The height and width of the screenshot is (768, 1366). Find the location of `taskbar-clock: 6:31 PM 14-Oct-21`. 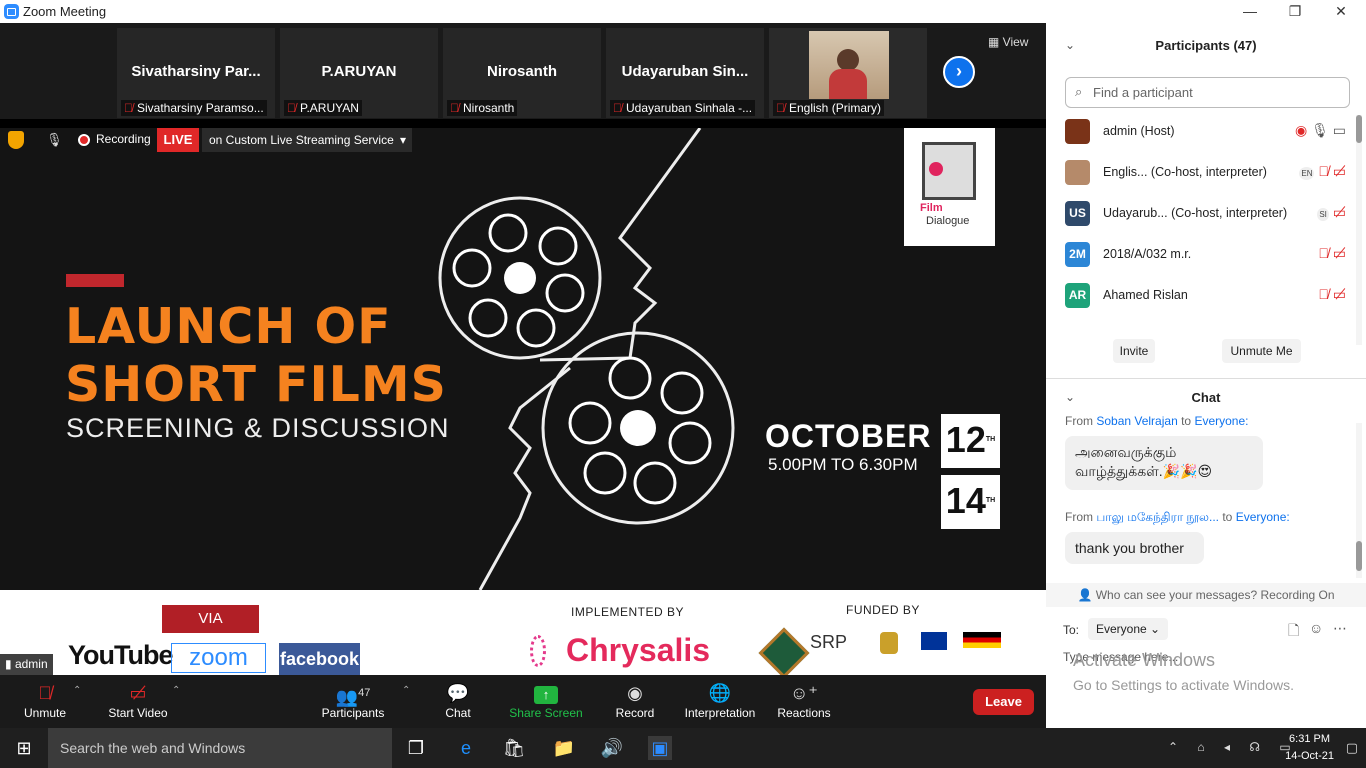

taskbar-clock: 6:31 PM 14-Oct-21 is located at coordinates (1309, 748).